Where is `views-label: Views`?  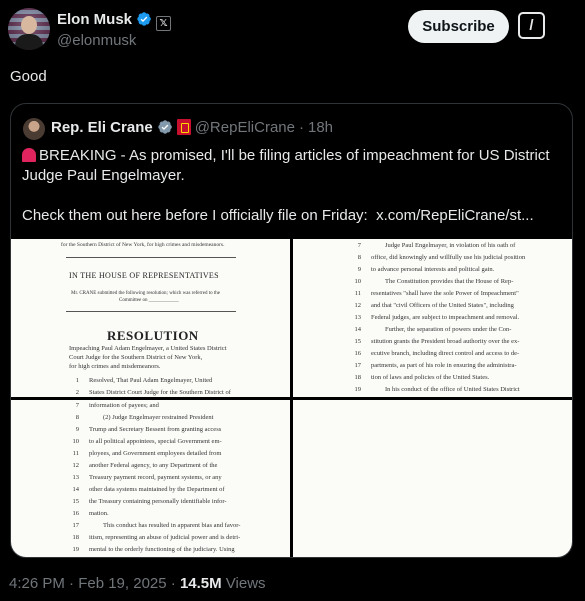
views-label: Views is located at coordinates (243, 583).